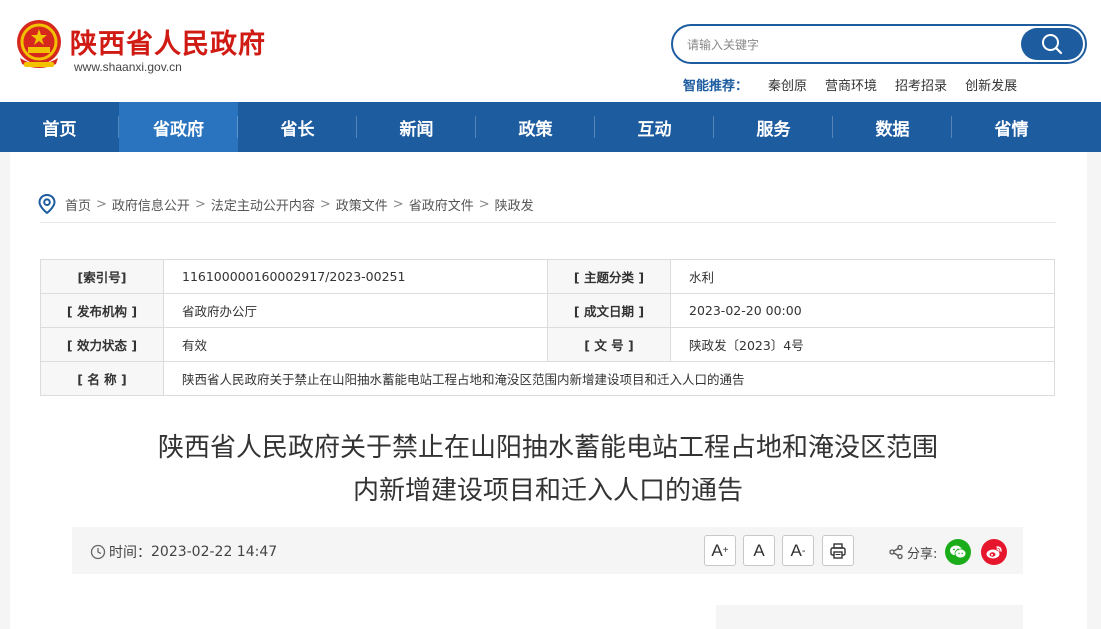 The image size is (1101, 629). I want to click on wechat-share-button, so click(958, 552).